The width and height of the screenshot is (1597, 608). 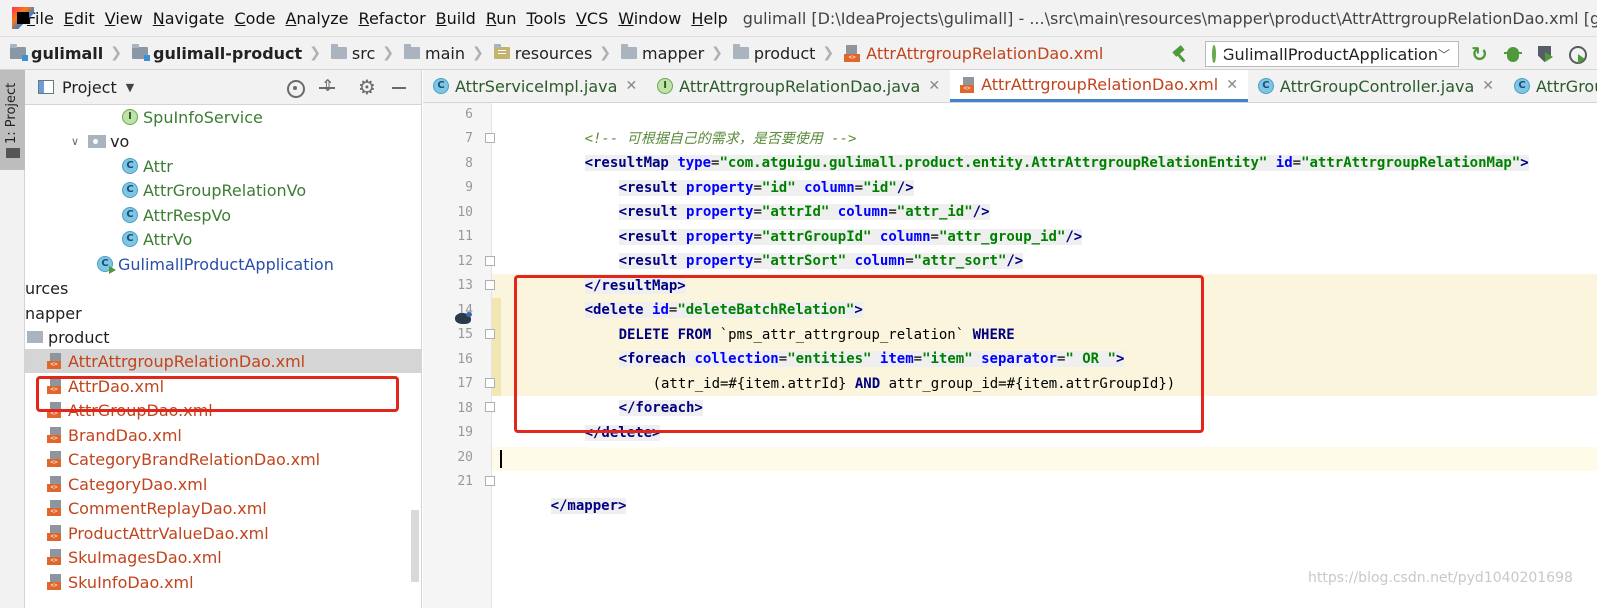 What do you see at coordinates (1376, 86) in the screenshot?
I see `tab-attr-group-controller: C AttrGroupController.java ✕` at bounding box center [1376, 86].